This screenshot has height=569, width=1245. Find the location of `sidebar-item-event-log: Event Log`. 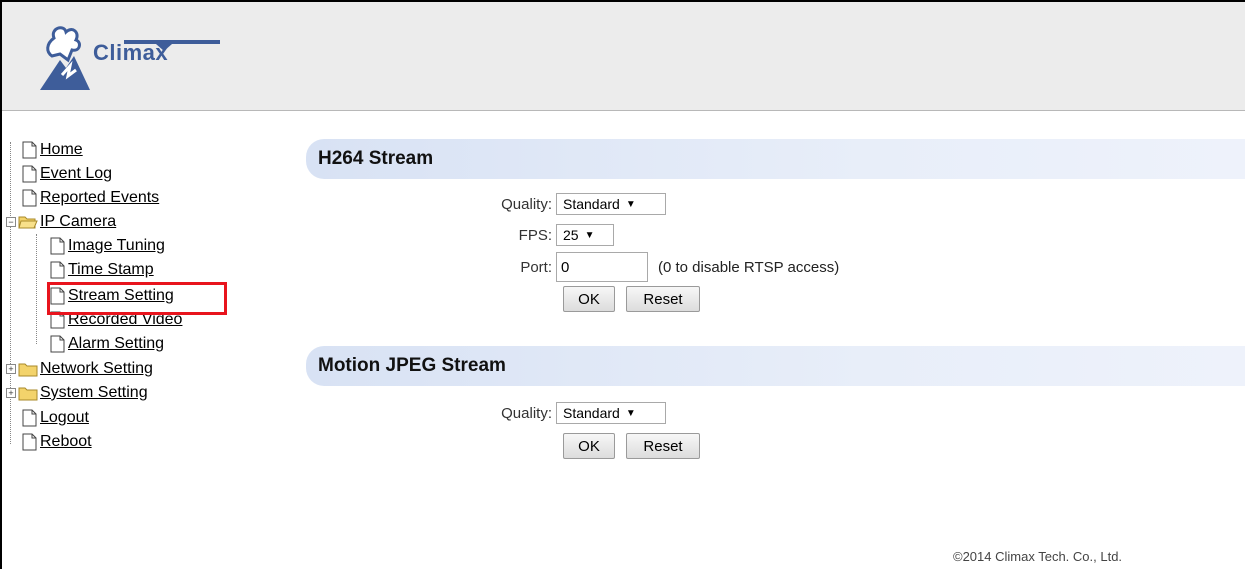

sidebar-item-event-log: Event Log is located at coordinates (67, 174).